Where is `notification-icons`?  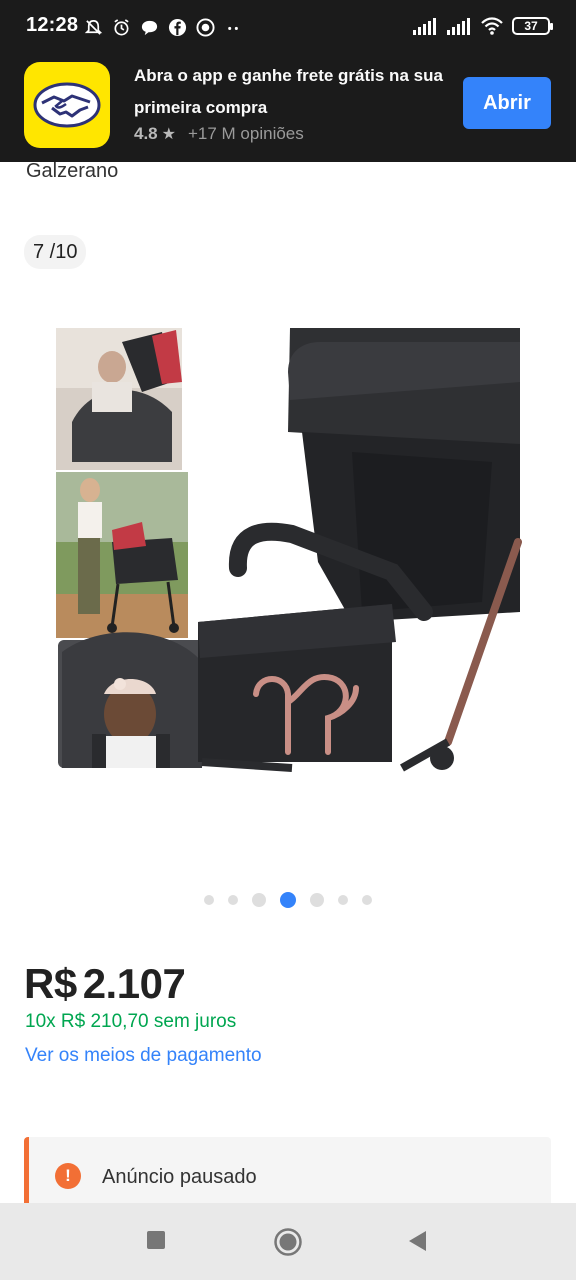
notification-icons is located at coordinates (163, 27).